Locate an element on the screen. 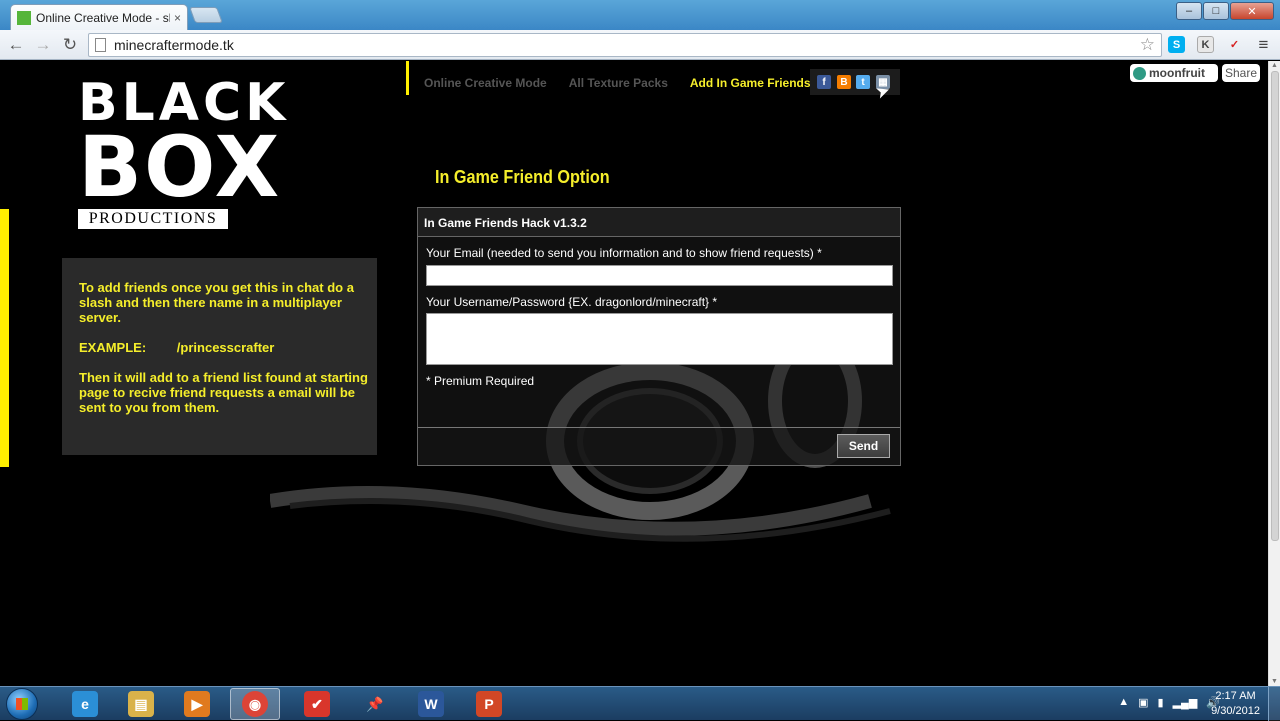 Image resolution: width=1280 pixels, height=721 pixels. yellow-accent-stripe is located at coordinates (4, 338).